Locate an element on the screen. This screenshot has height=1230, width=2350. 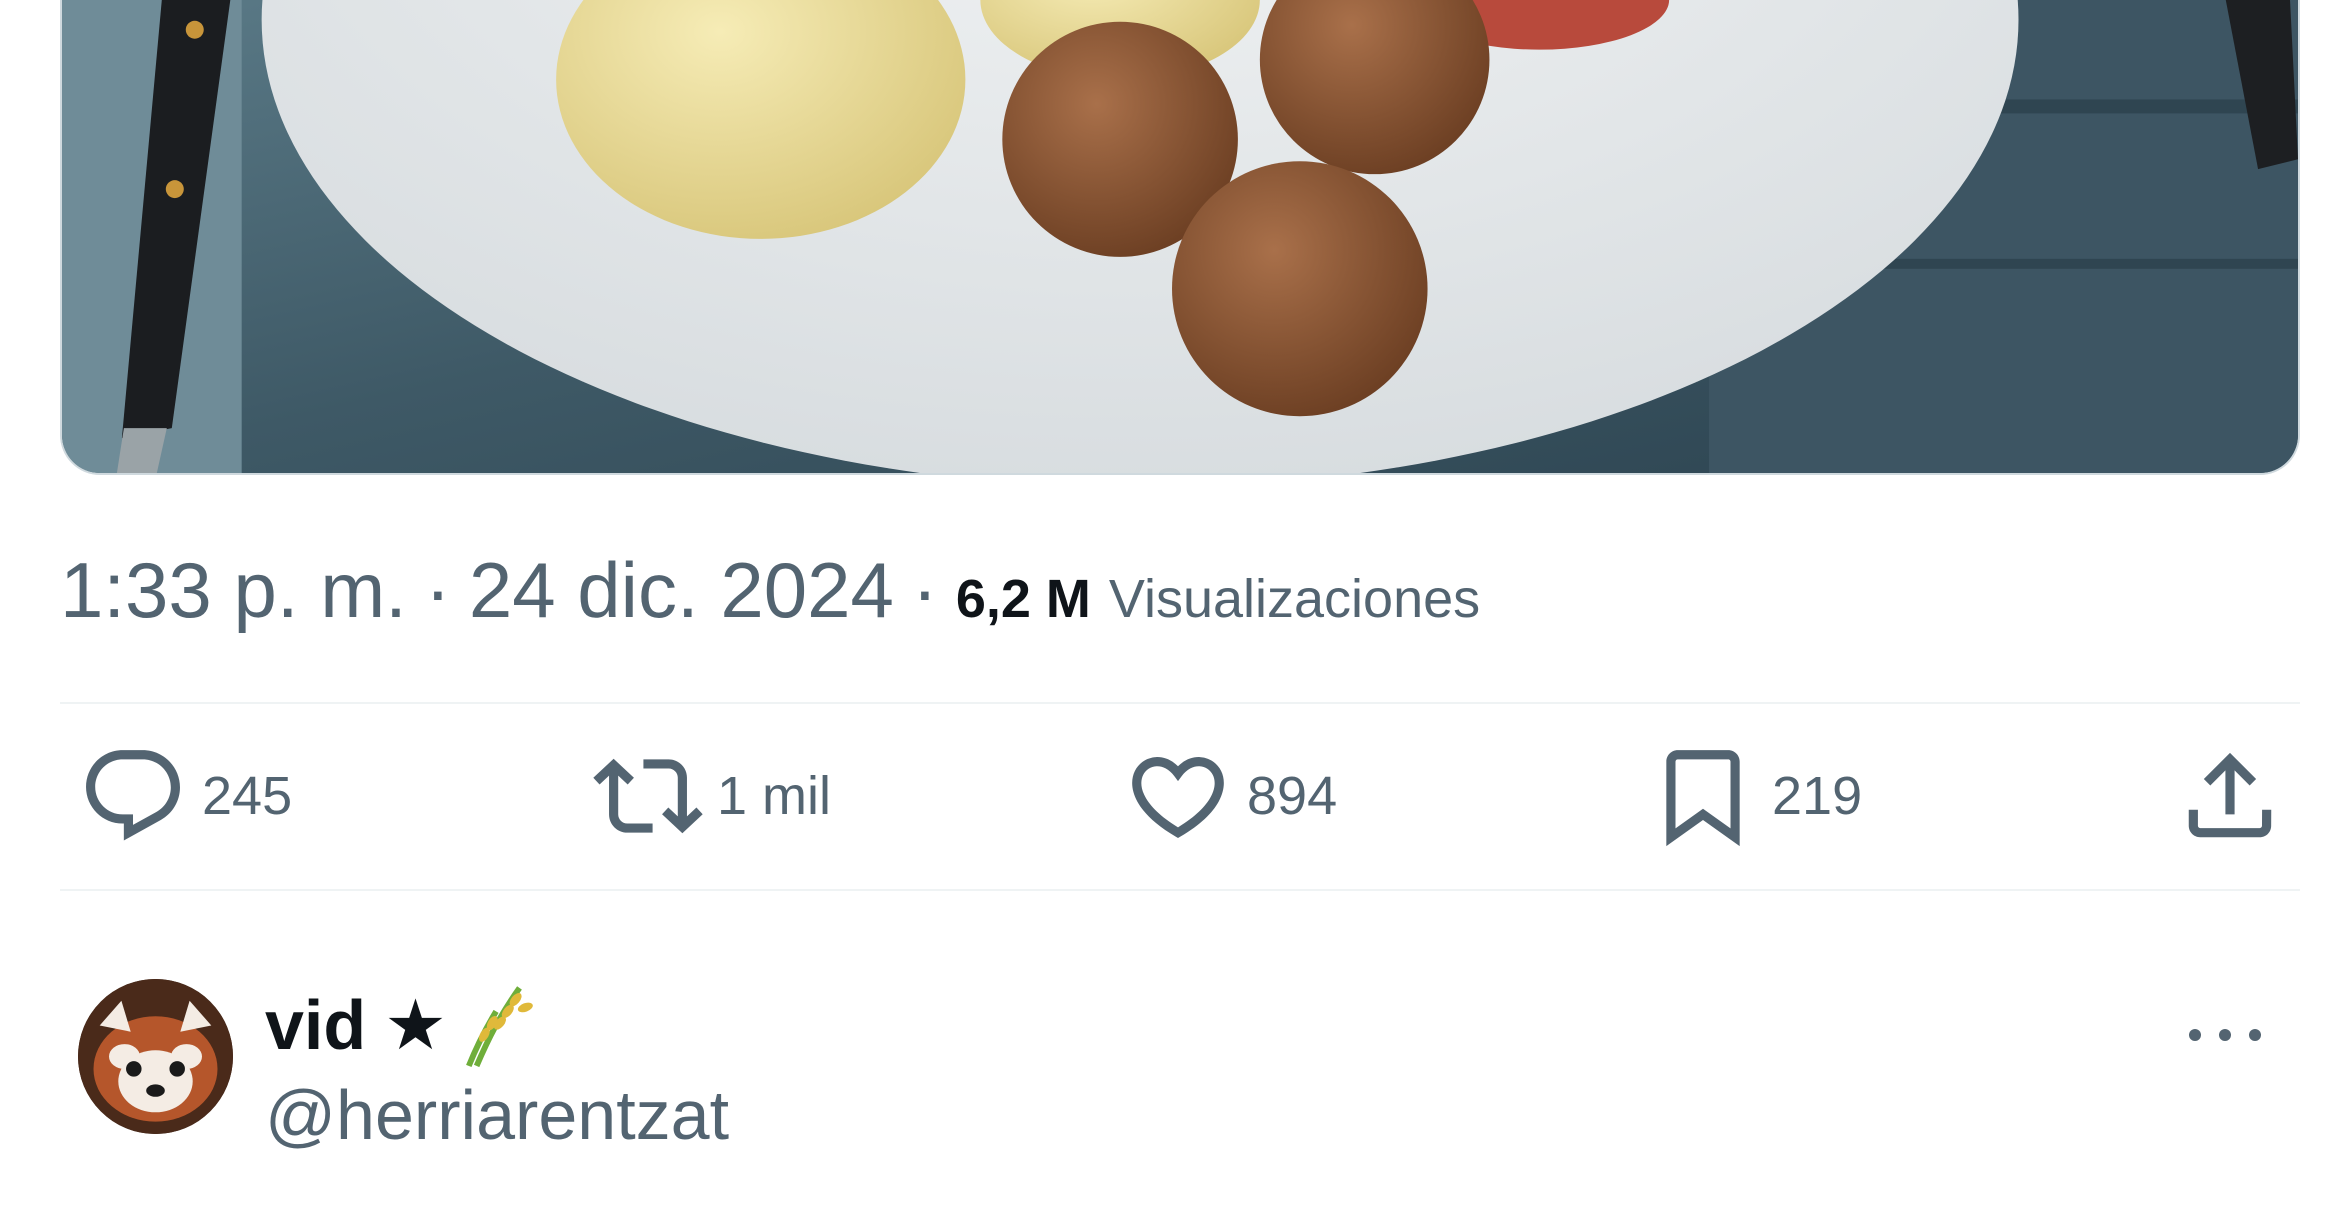
bookmark-icon is located at coordinates (1703, 798).